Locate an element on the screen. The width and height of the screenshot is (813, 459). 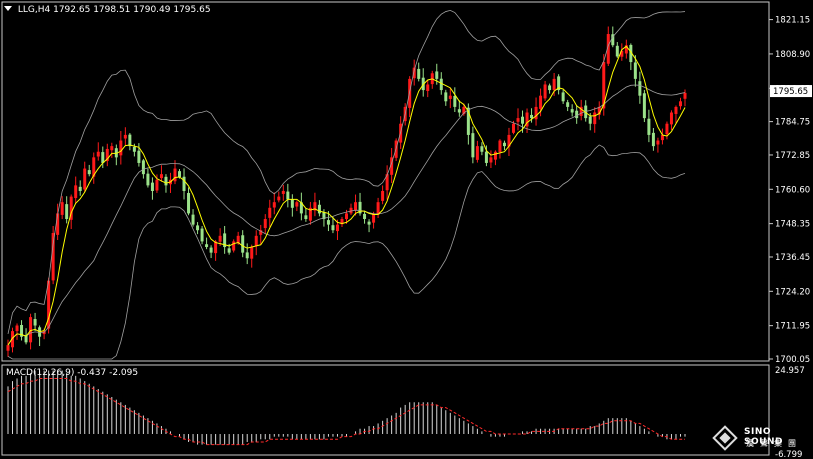
symbol-label: LLG,H4 is located at coordinates (34, 10).